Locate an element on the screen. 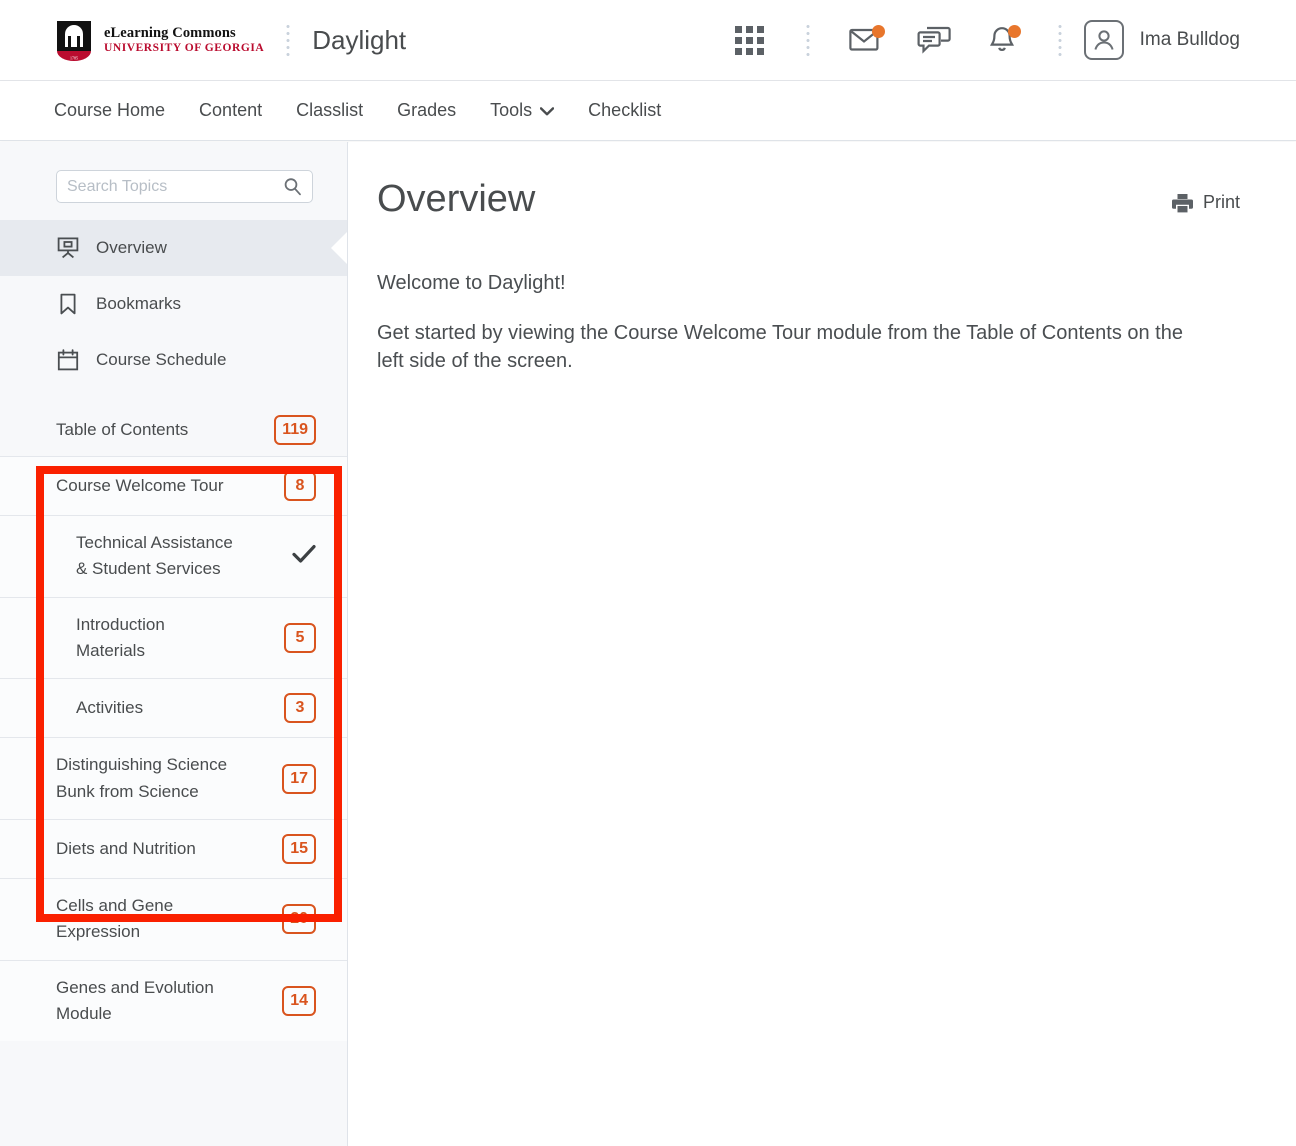  nav-item-classlist: Classlist is located at coordinates (329, 110).